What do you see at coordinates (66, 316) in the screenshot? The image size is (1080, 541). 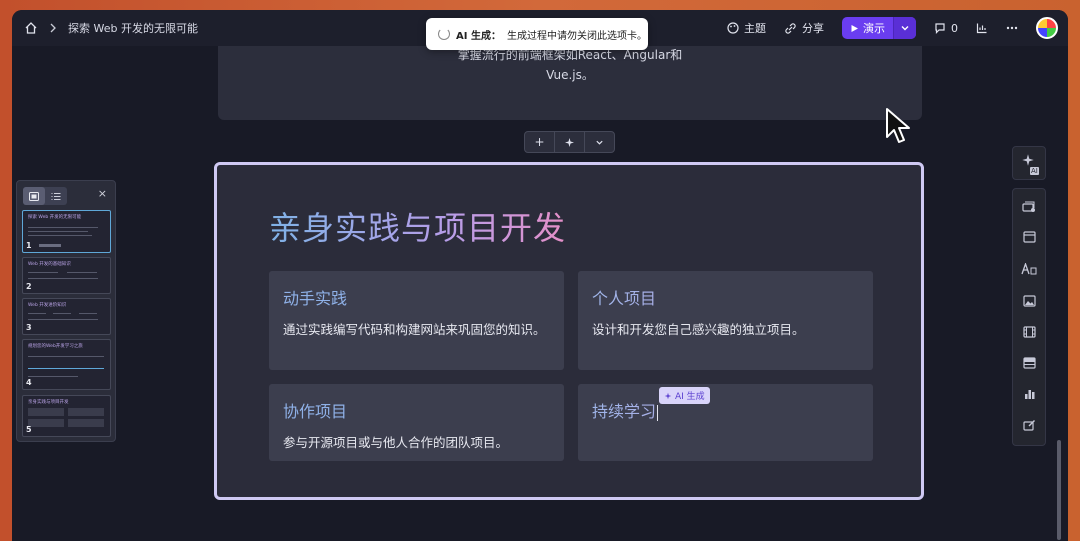 I see `slide-thumbnail: Web 开发进阶知识 3` at bounding box center [66, 316].